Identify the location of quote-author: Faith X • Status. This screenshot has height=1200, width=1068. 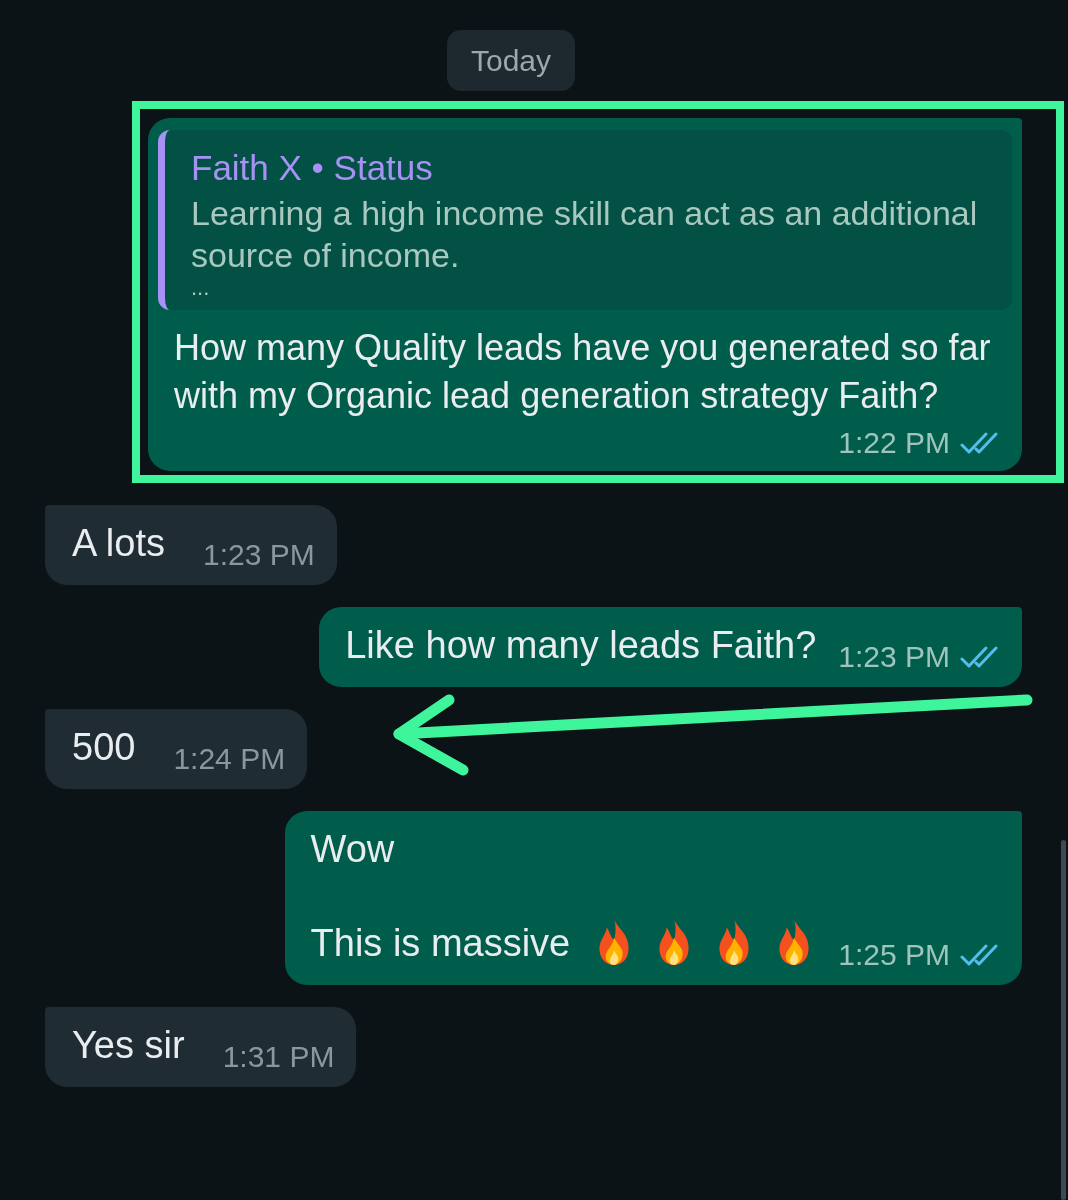
(312, 168).